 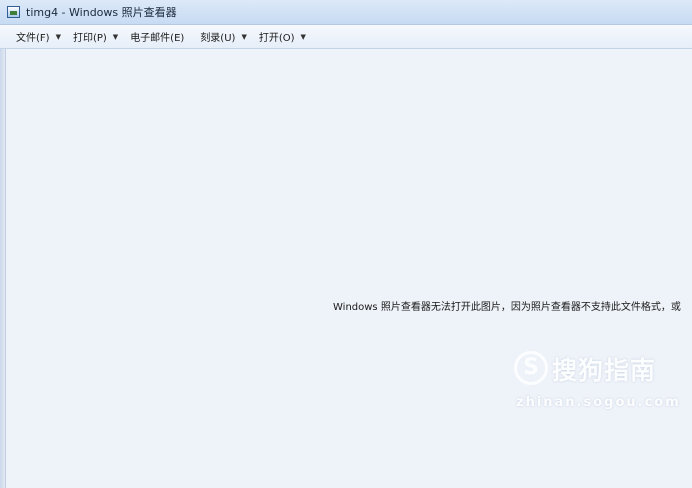 I want to click on sogou-watermark: S 搜狗指南 zhinan.sogou.com, so click(x=596, y=386).